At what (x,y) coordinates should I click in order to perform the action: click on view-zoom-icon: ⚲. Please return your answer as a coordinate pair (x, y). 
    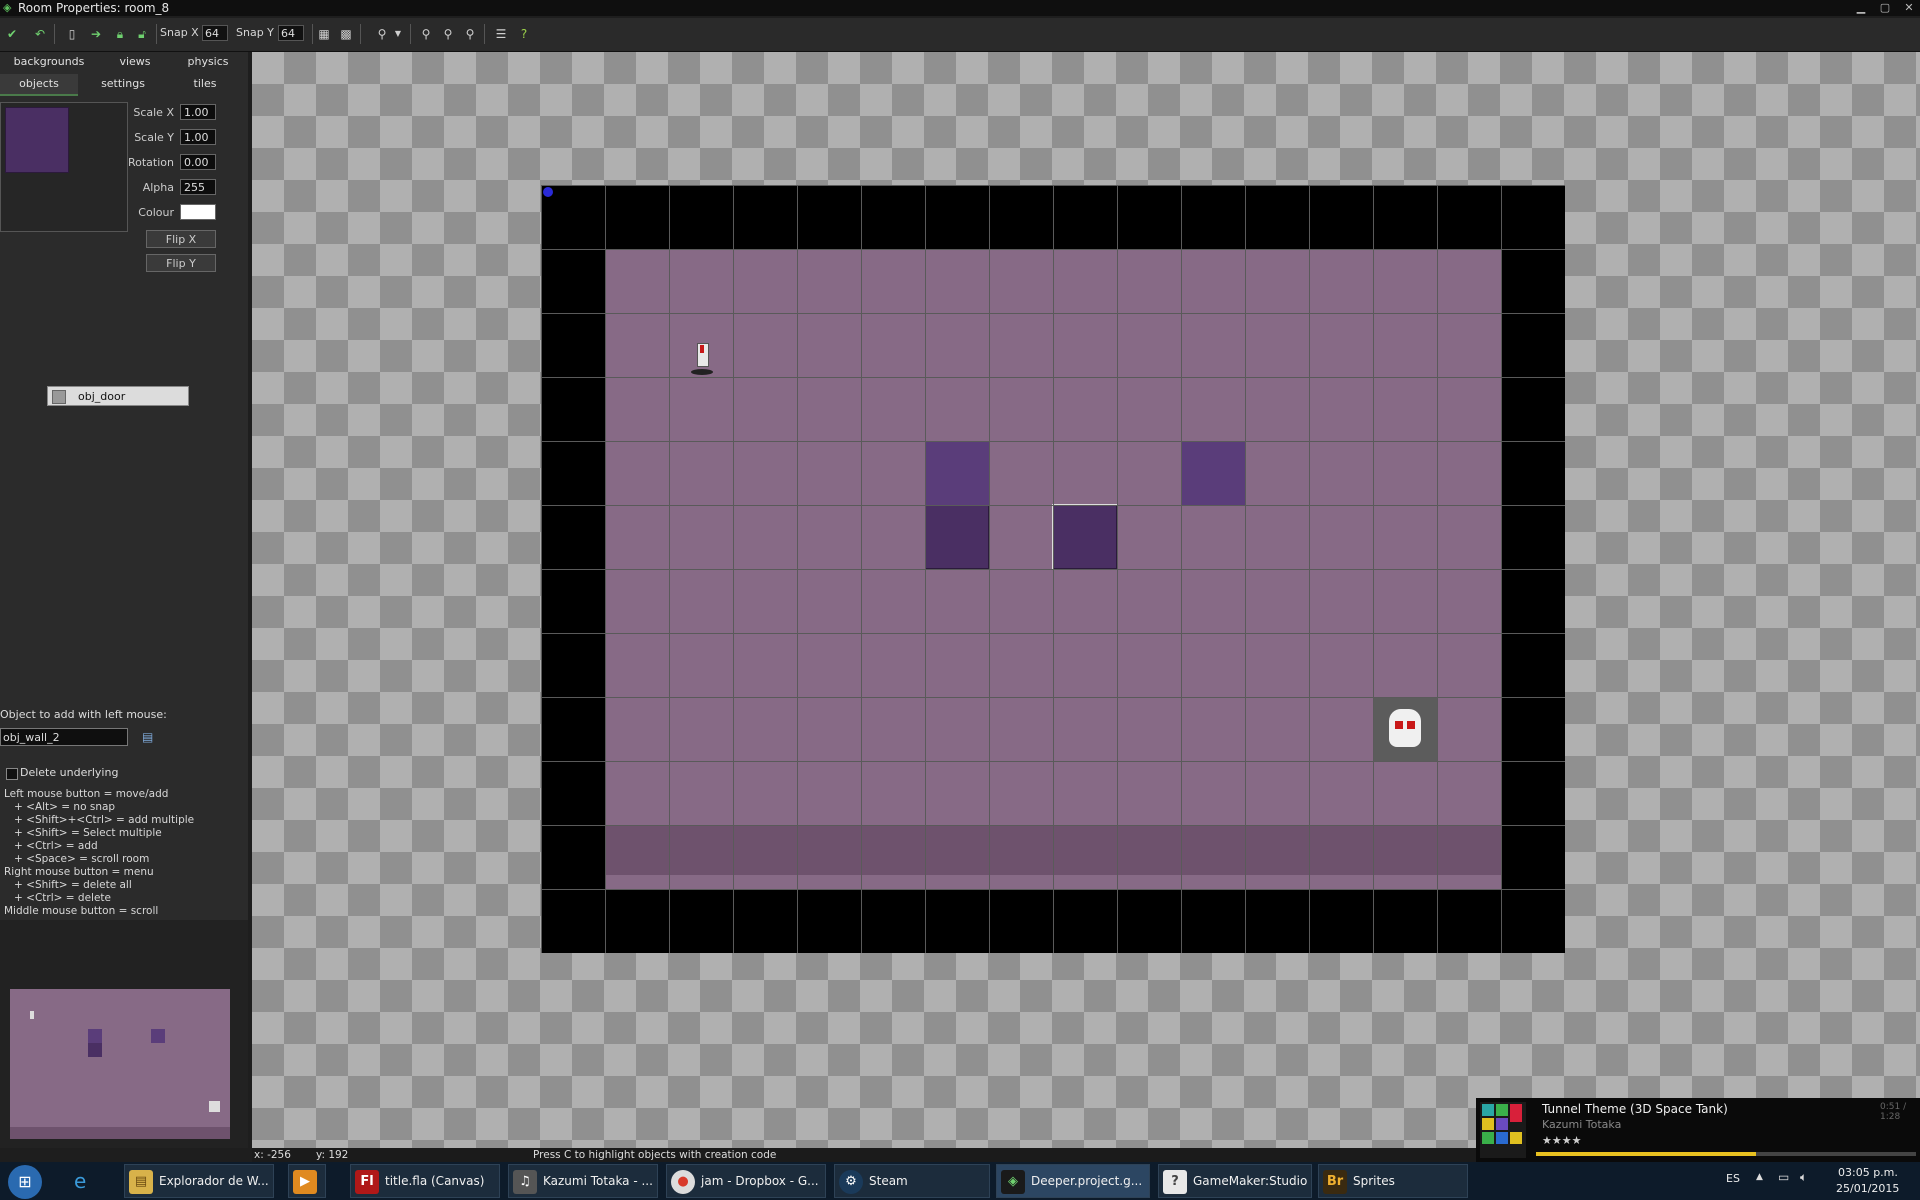
    Looking at the image, I should click on (382, 34).